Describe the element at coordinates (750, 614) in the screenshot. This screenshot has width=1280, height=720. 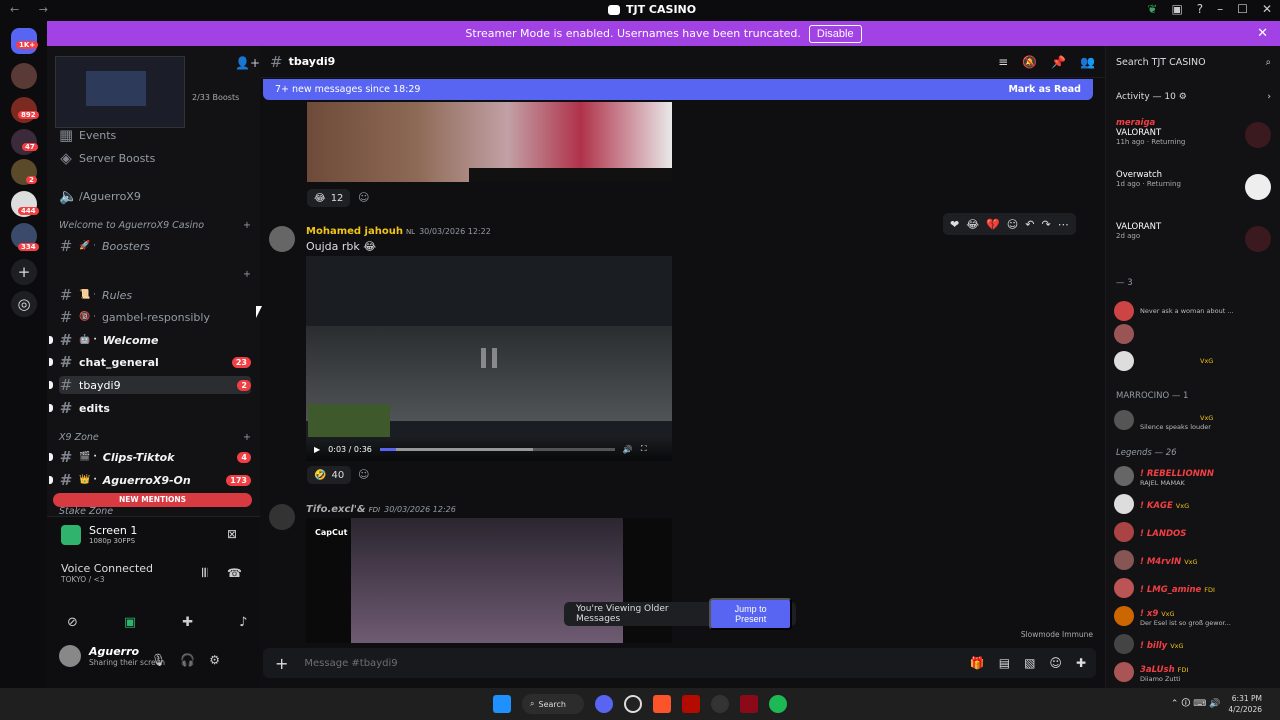
I see `jump-to-present-button: Jump to Present` at that location.